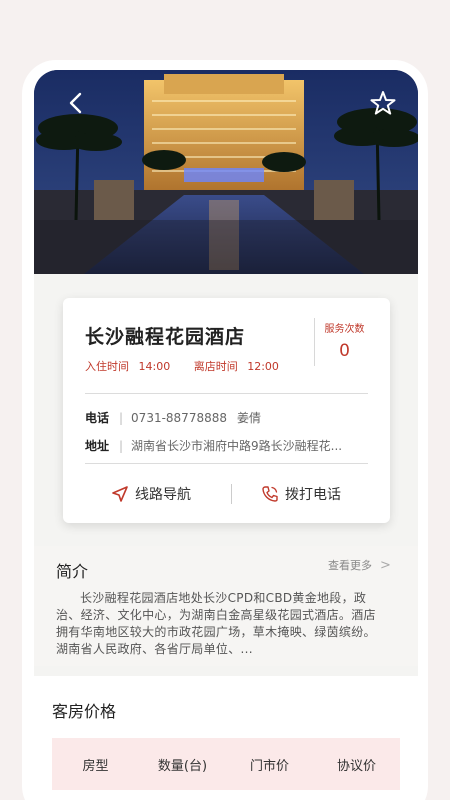 This screenshot has width=450, height=800. Describe the element at coordinates (263, 366) in the screenshot. I see `checkout-time: 12:00` at that location.